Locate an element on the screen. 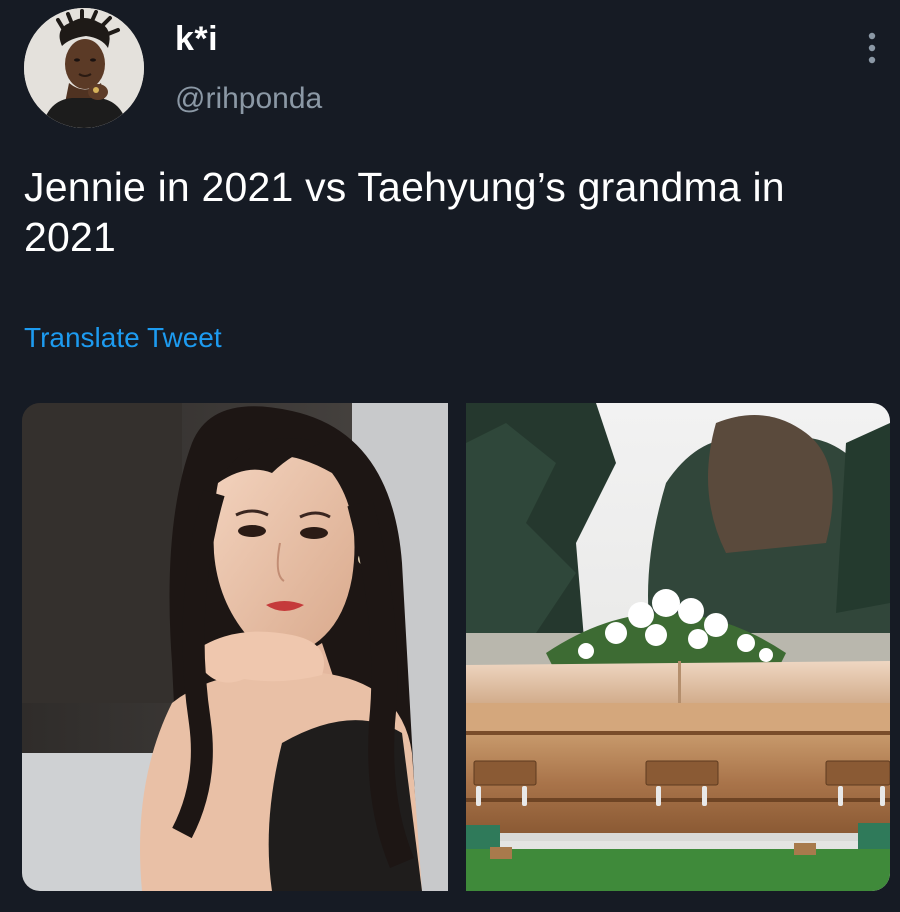 This screenshot has height=912, width=900. more-vertical-icon is located at coordinates (872, 48).